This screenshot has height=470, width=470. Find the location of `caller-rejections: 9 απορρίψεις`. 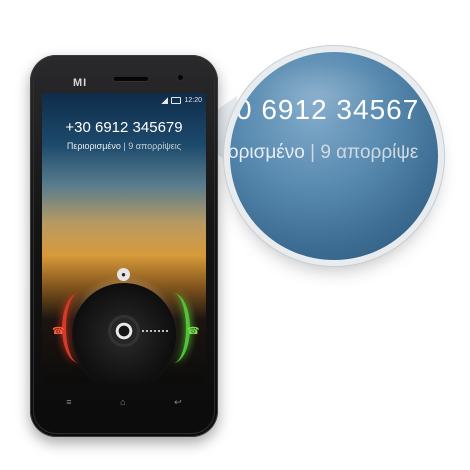

caller-rejections: 9 απορρίψεις is located at coordinates (155, 146).